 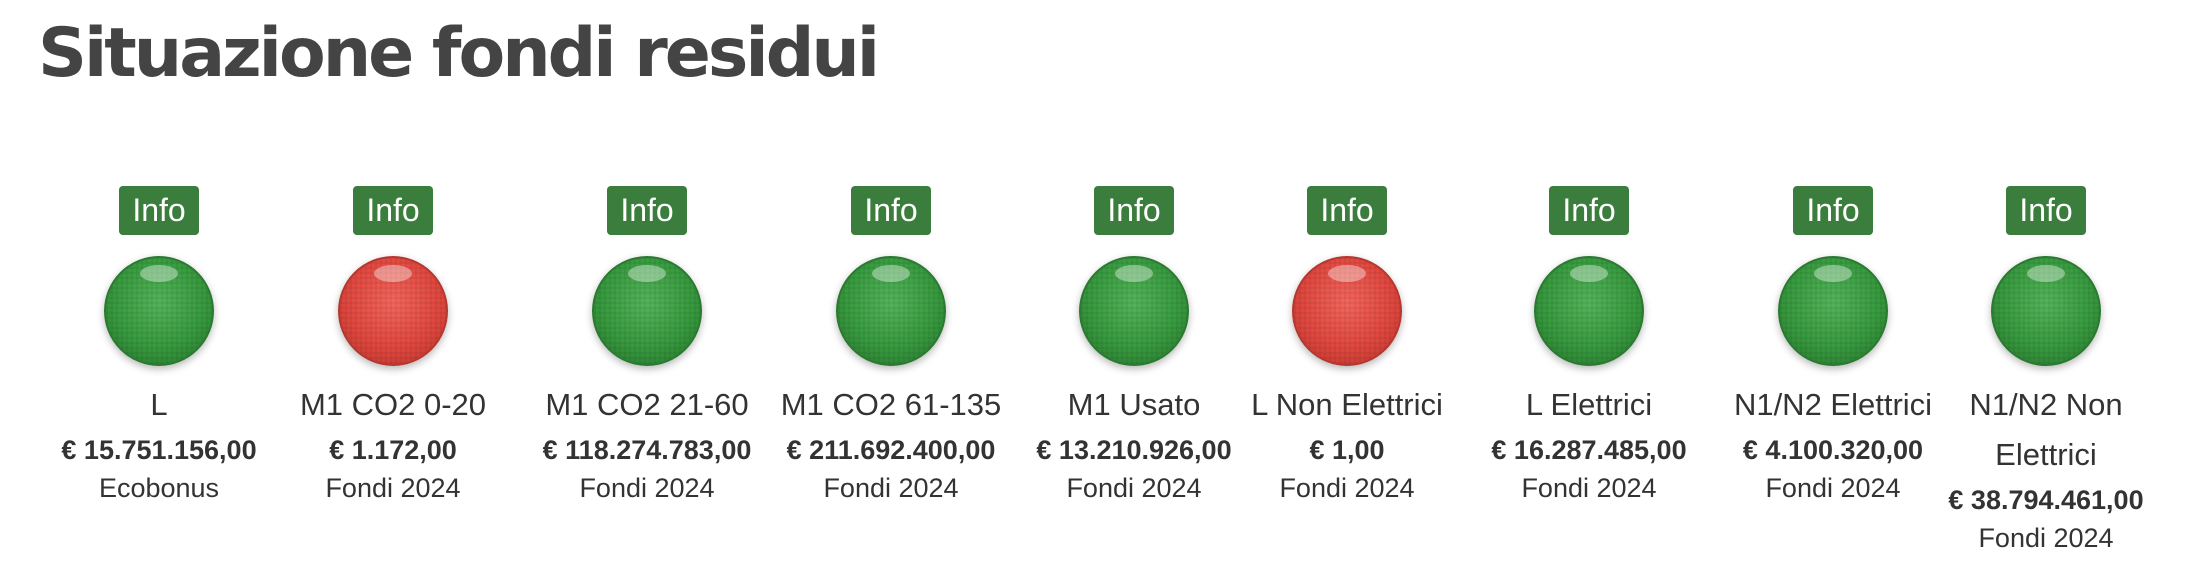 What do you see at coordinates (1134, 450) in the screenshot?
I see `fund-amount: € 13.210.926,00` at bounding box center [1134, 450].